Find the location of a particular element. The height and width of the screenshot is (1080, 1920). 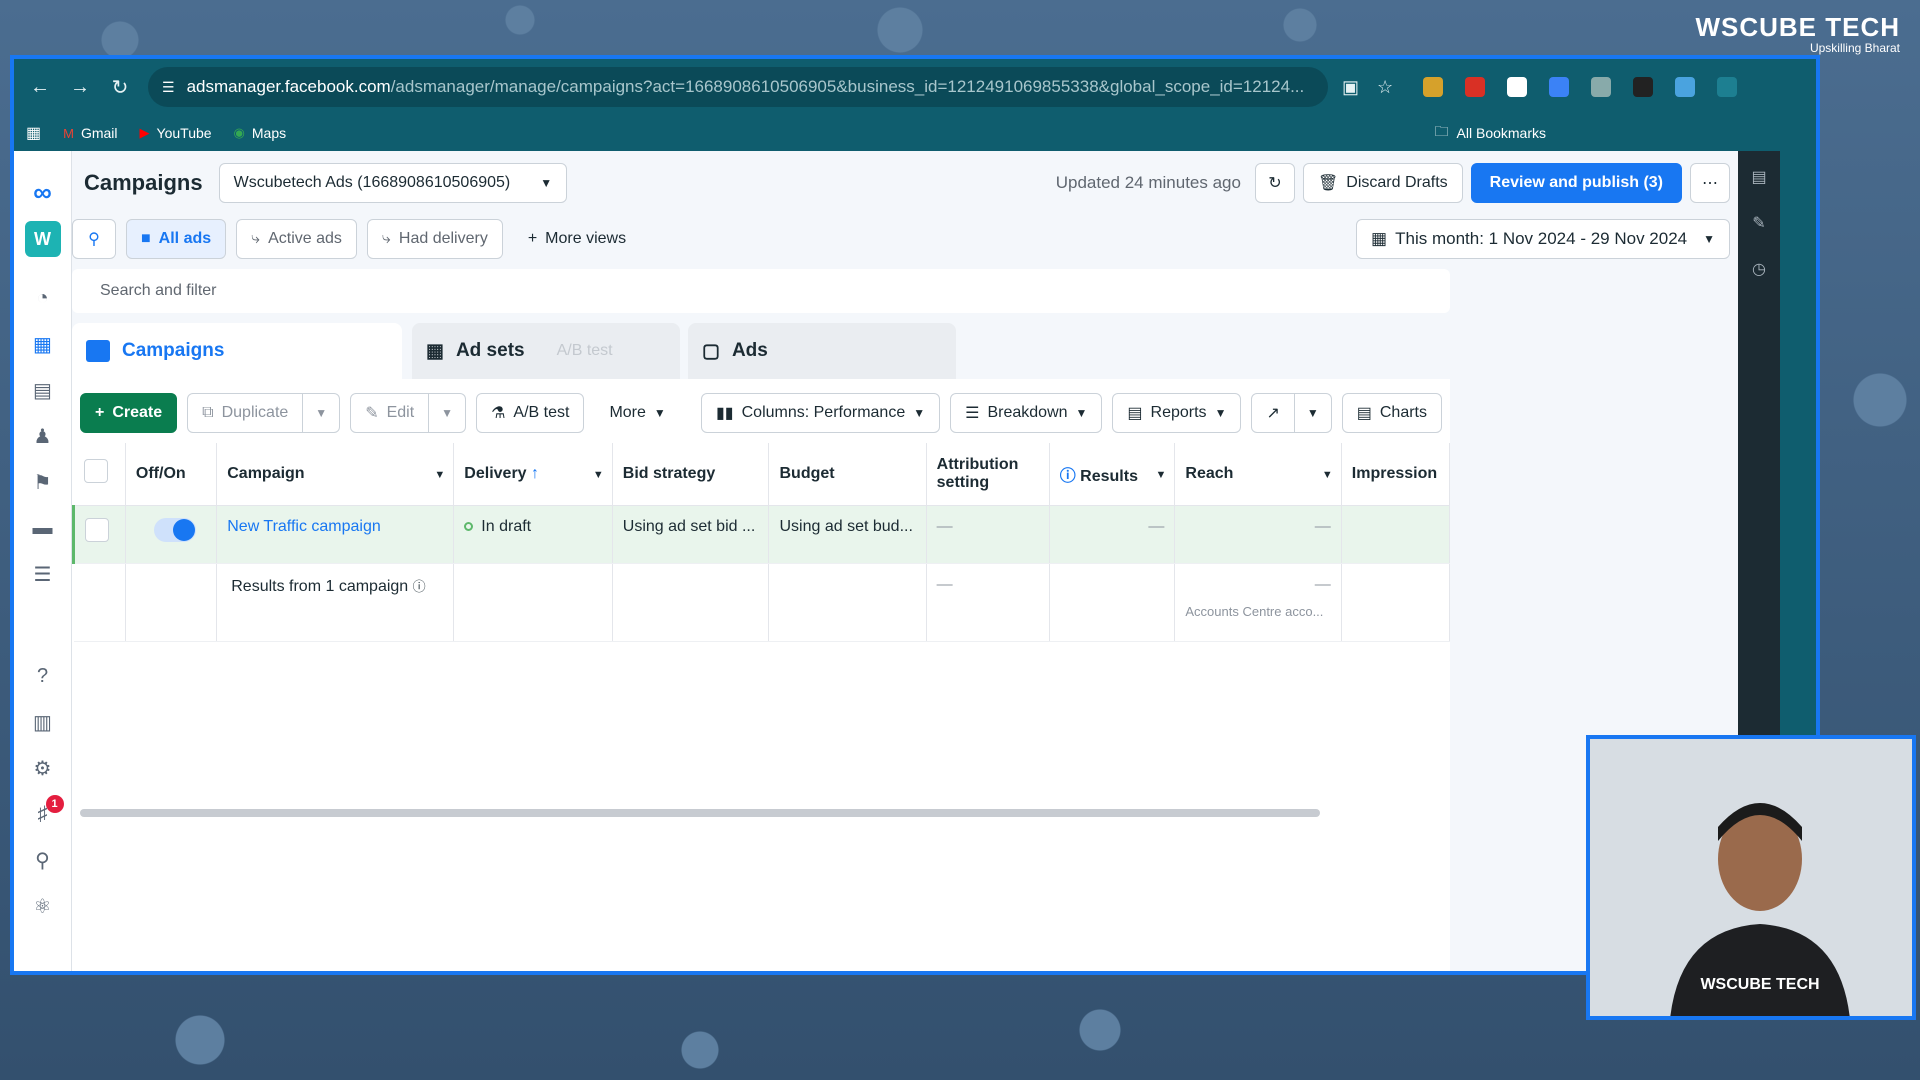

forward-icon: → is located at coordinates (80, 87).